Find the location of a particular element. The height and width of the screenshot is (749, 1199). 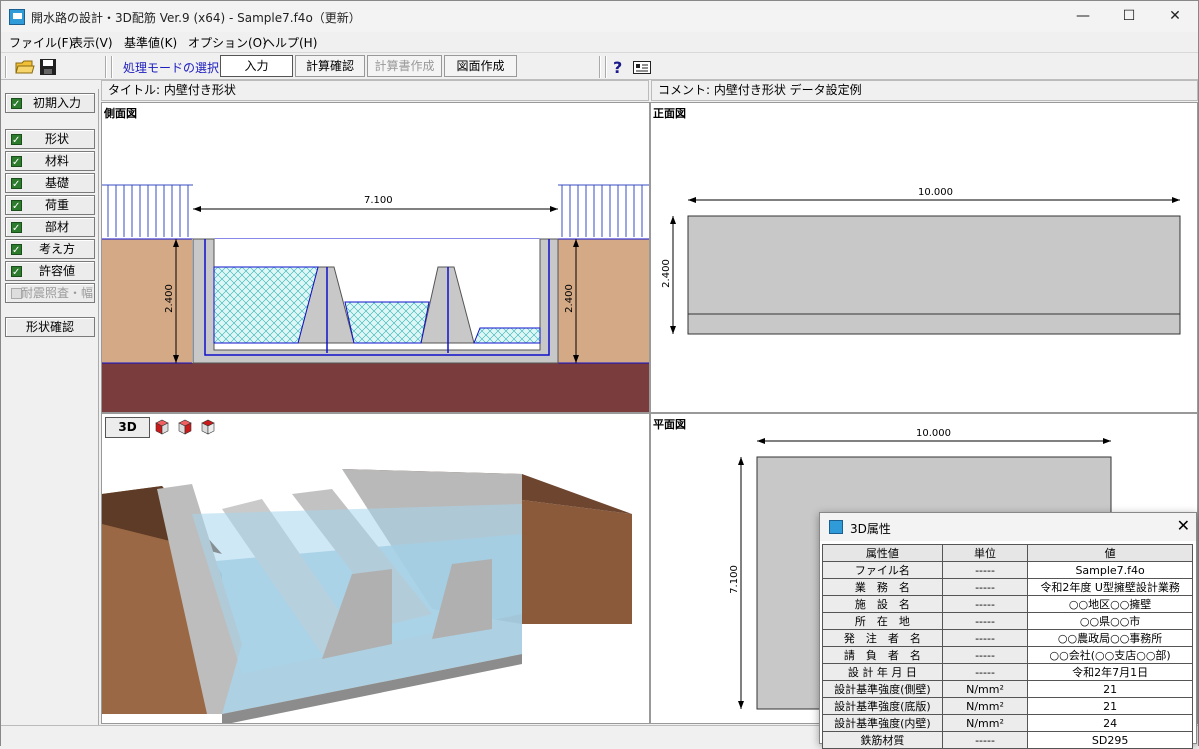

attr-name: 設計基準強度(内壁) is located at coordinates (882, 723).